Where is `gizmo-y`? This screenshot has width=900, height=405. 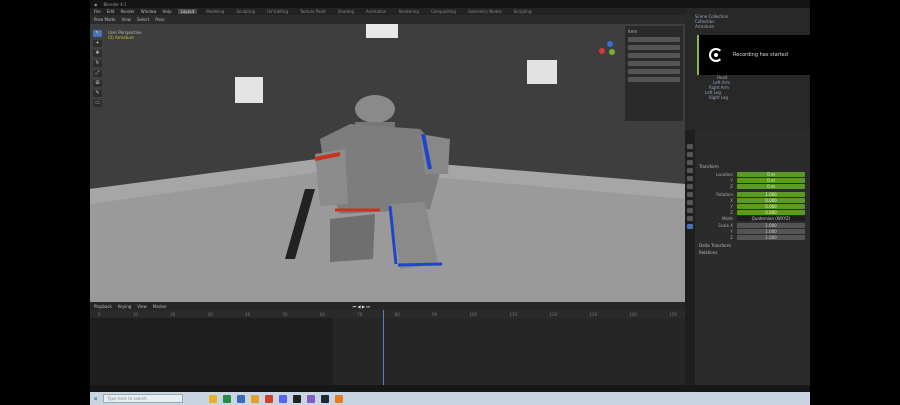 gizmo-y is located at coordinates (612, 52).